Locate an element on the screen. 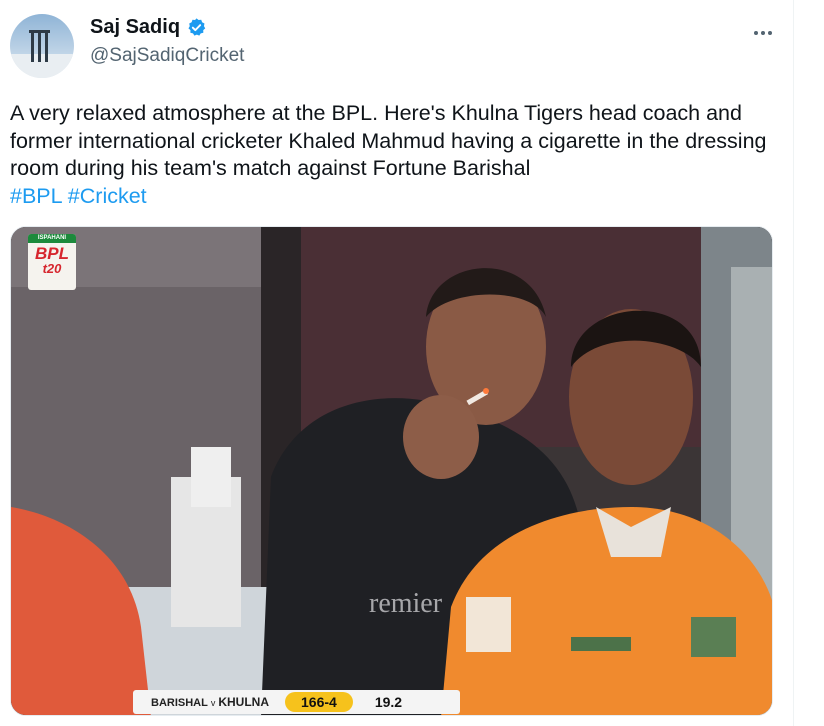  scoreboard-teams: BARISHAL v KHULNA is located at coordinates (209, 702).